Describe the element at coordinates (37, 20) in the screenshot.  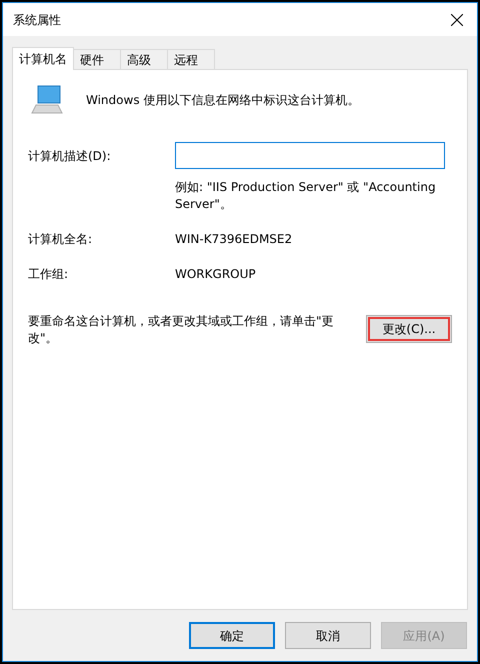
I see `window-title: 系统属性` at that location.